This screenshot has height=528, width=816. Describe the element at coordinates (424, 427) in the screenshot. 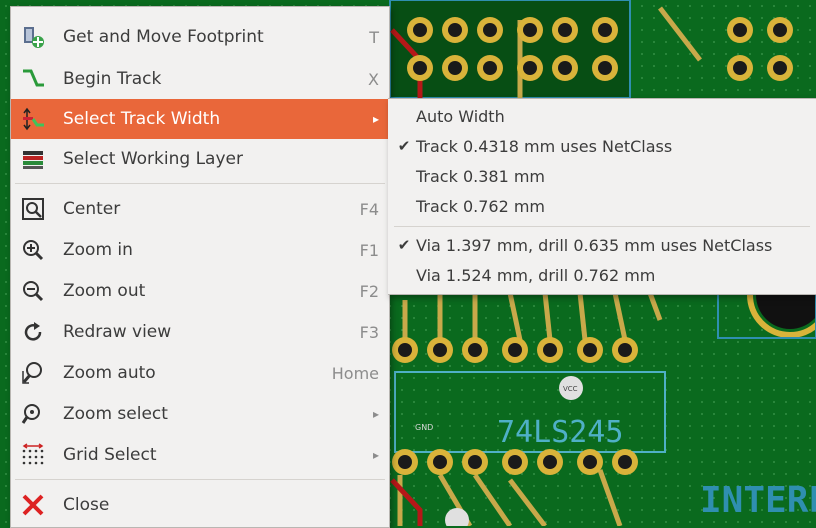

I see `gnd-label: GND` at that location.